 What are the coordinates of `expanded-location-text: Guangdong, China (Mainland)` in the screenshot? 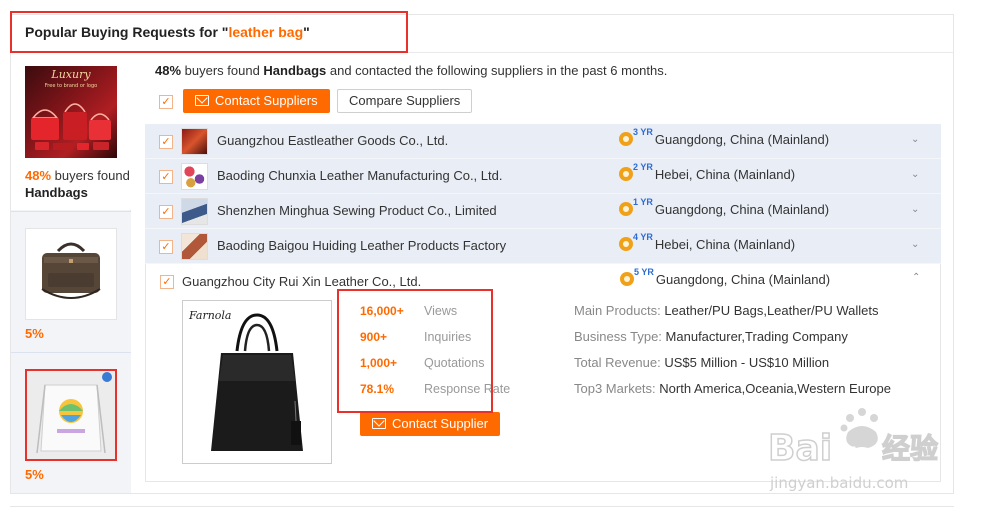 It's located at (743, 279).